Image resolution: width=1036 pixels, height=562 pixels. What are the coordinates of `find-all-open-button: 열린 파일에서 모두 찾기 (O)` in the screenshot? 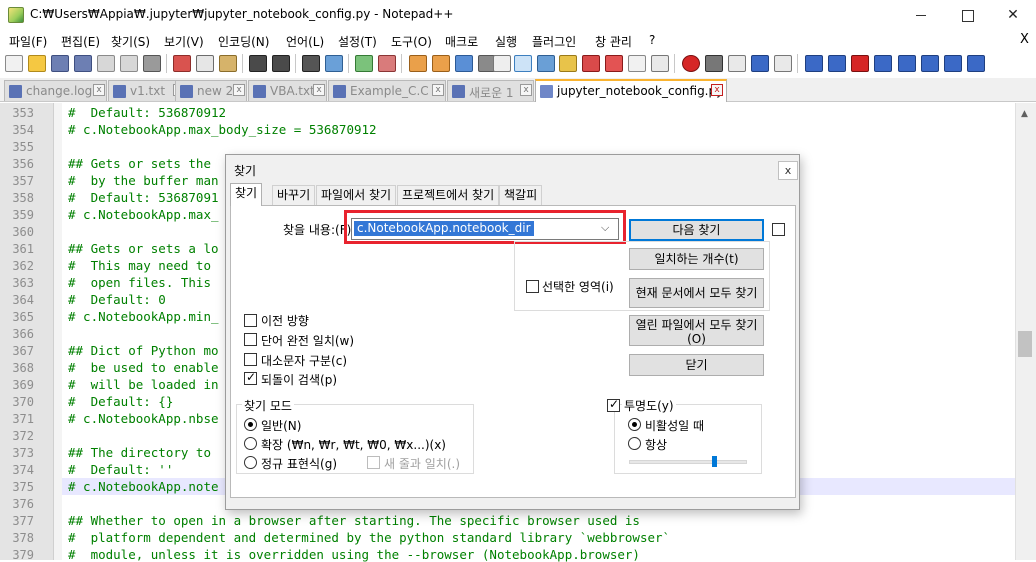 It's located at (696, 330).